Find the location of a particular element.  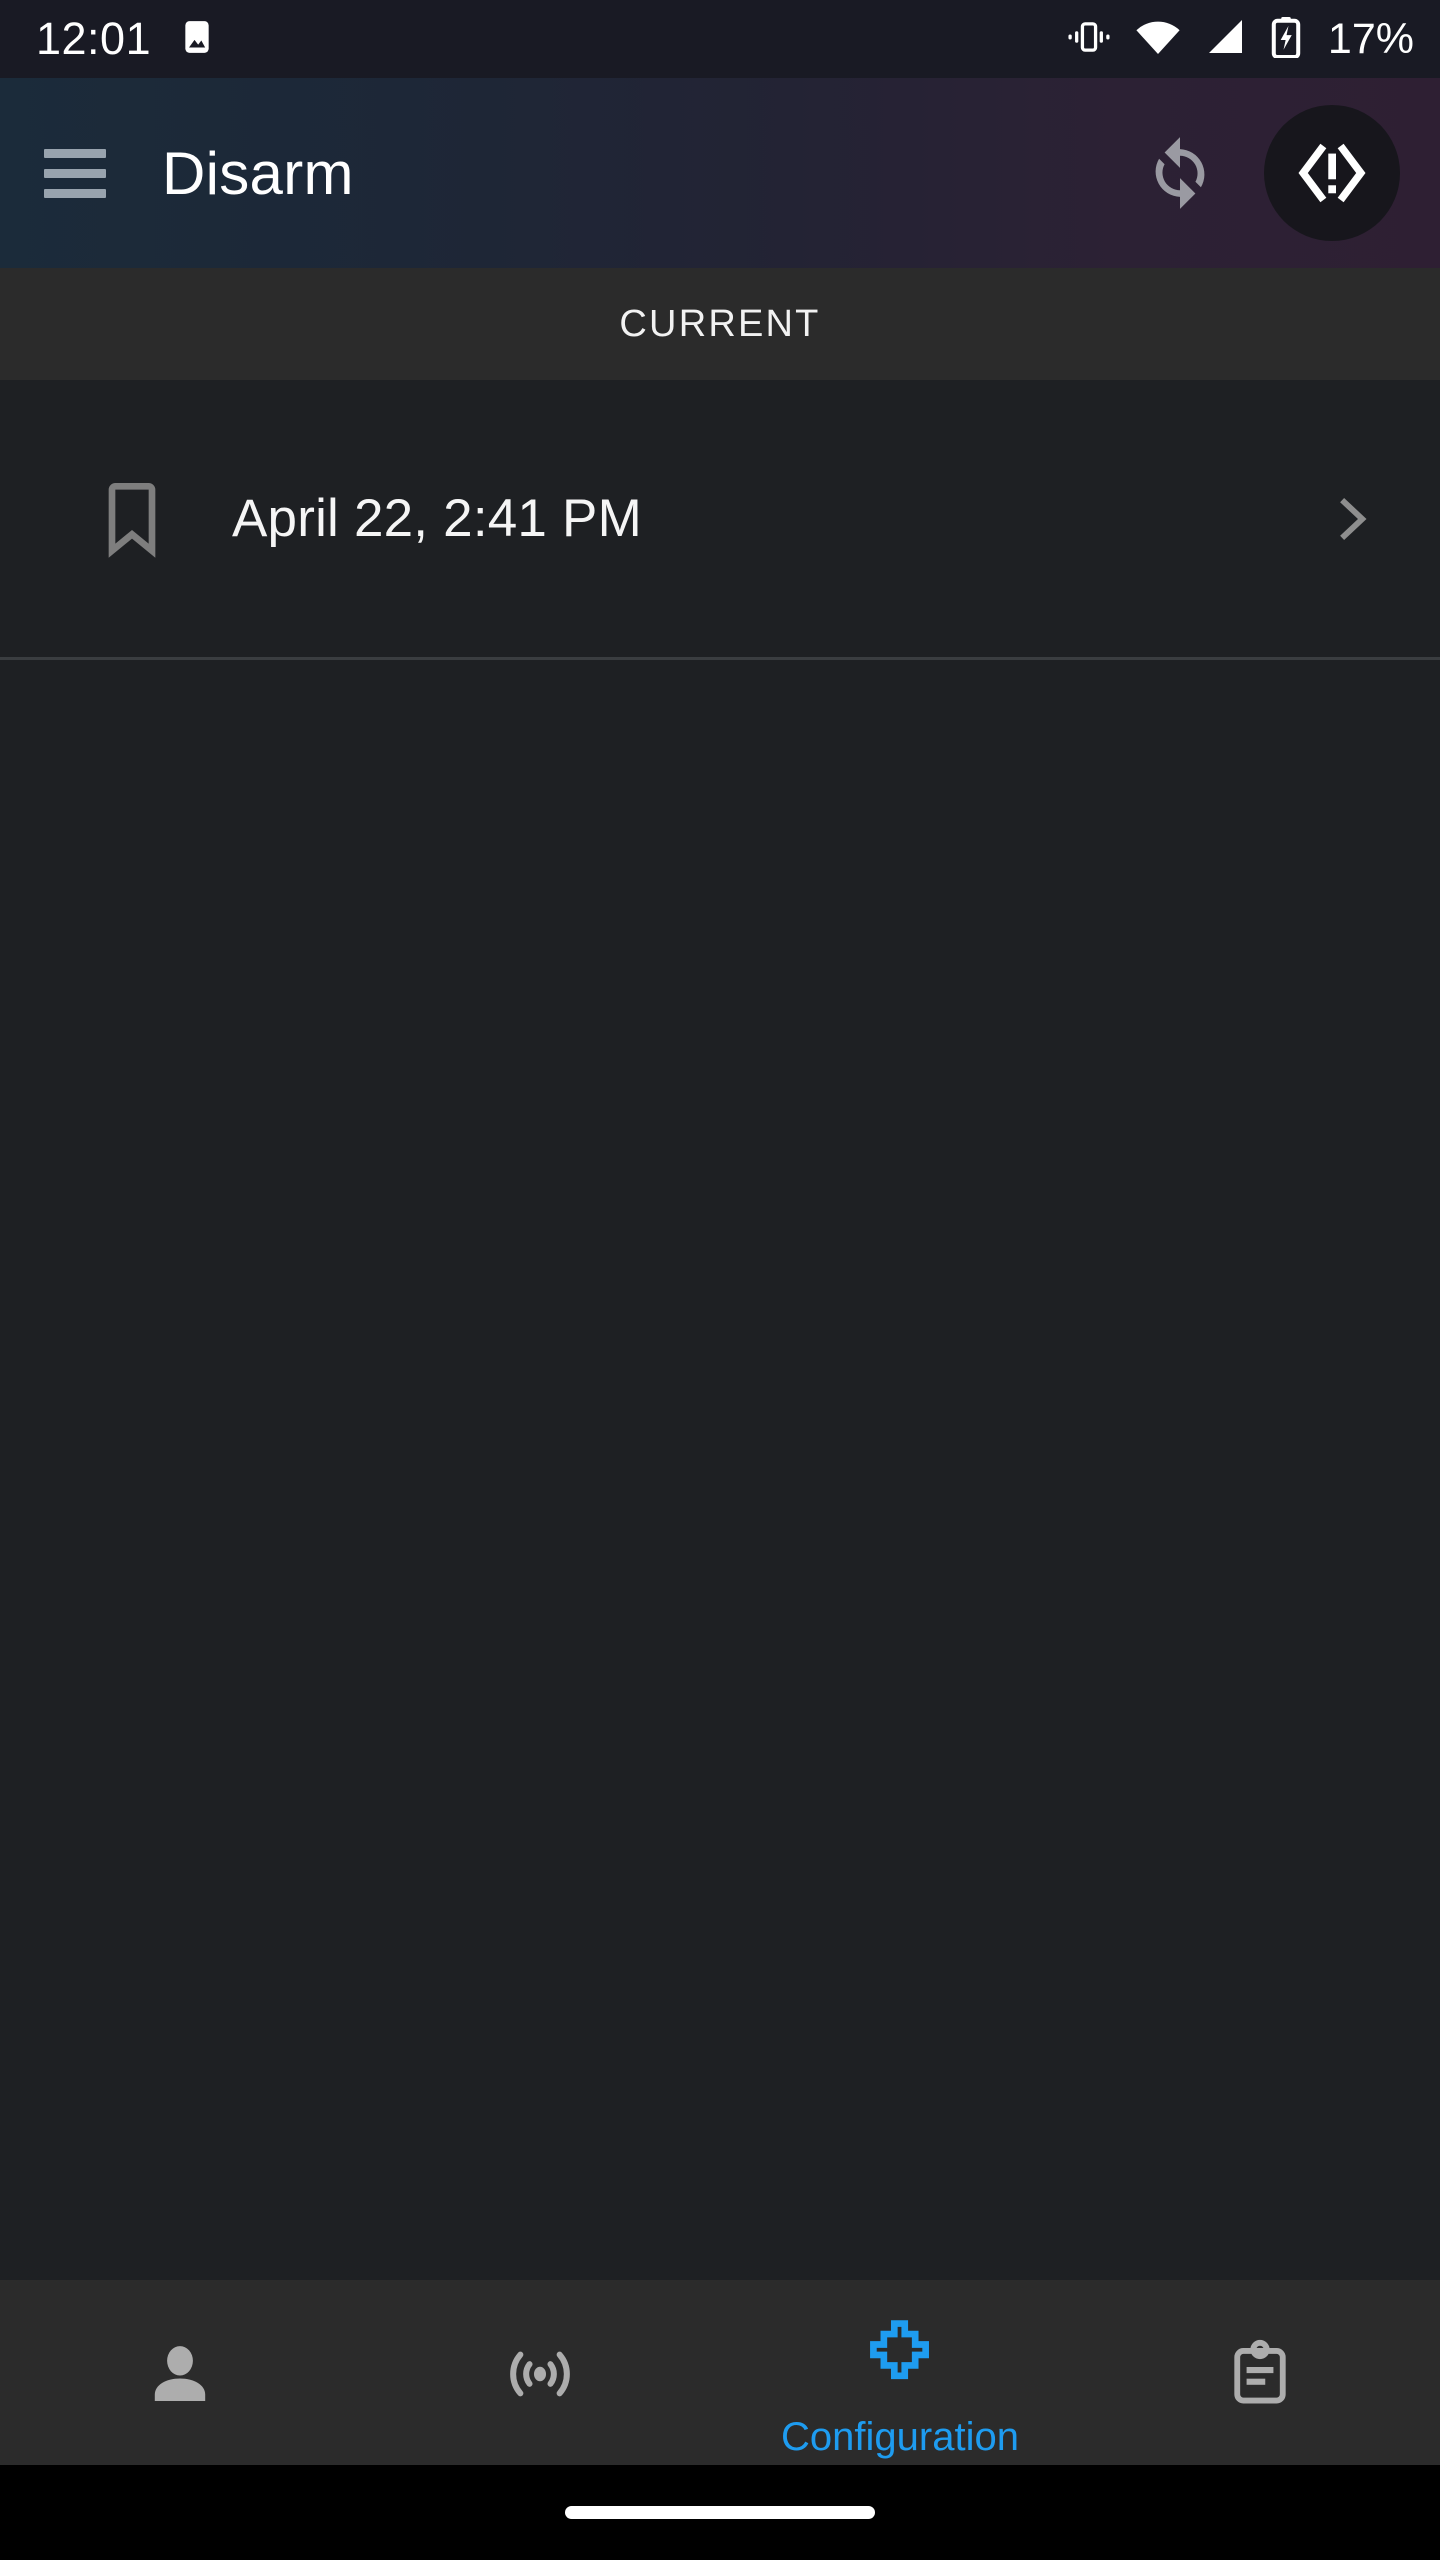

status-bar-right: 17% is located at coordinates (1240, 39).